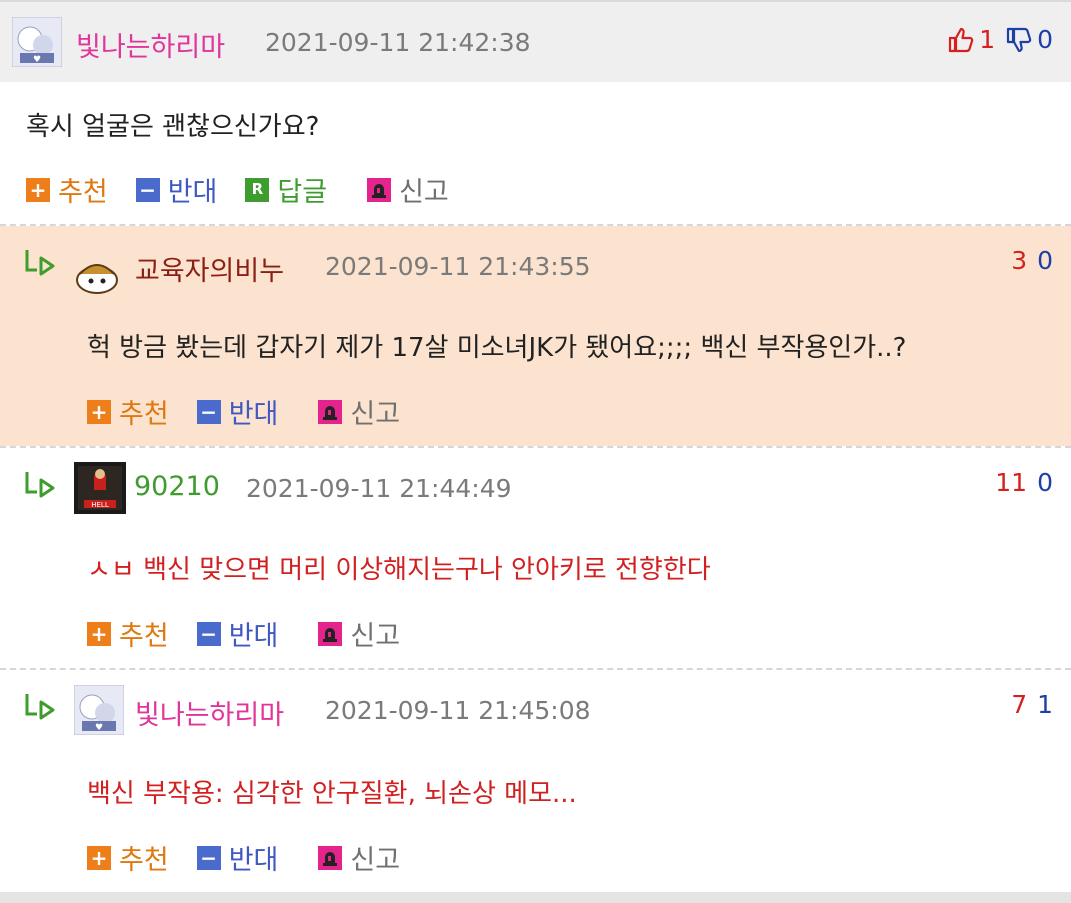 This screenshot has height=903, width=1071. I want to click on vote-counts: 3 0, so click(1032, 260).